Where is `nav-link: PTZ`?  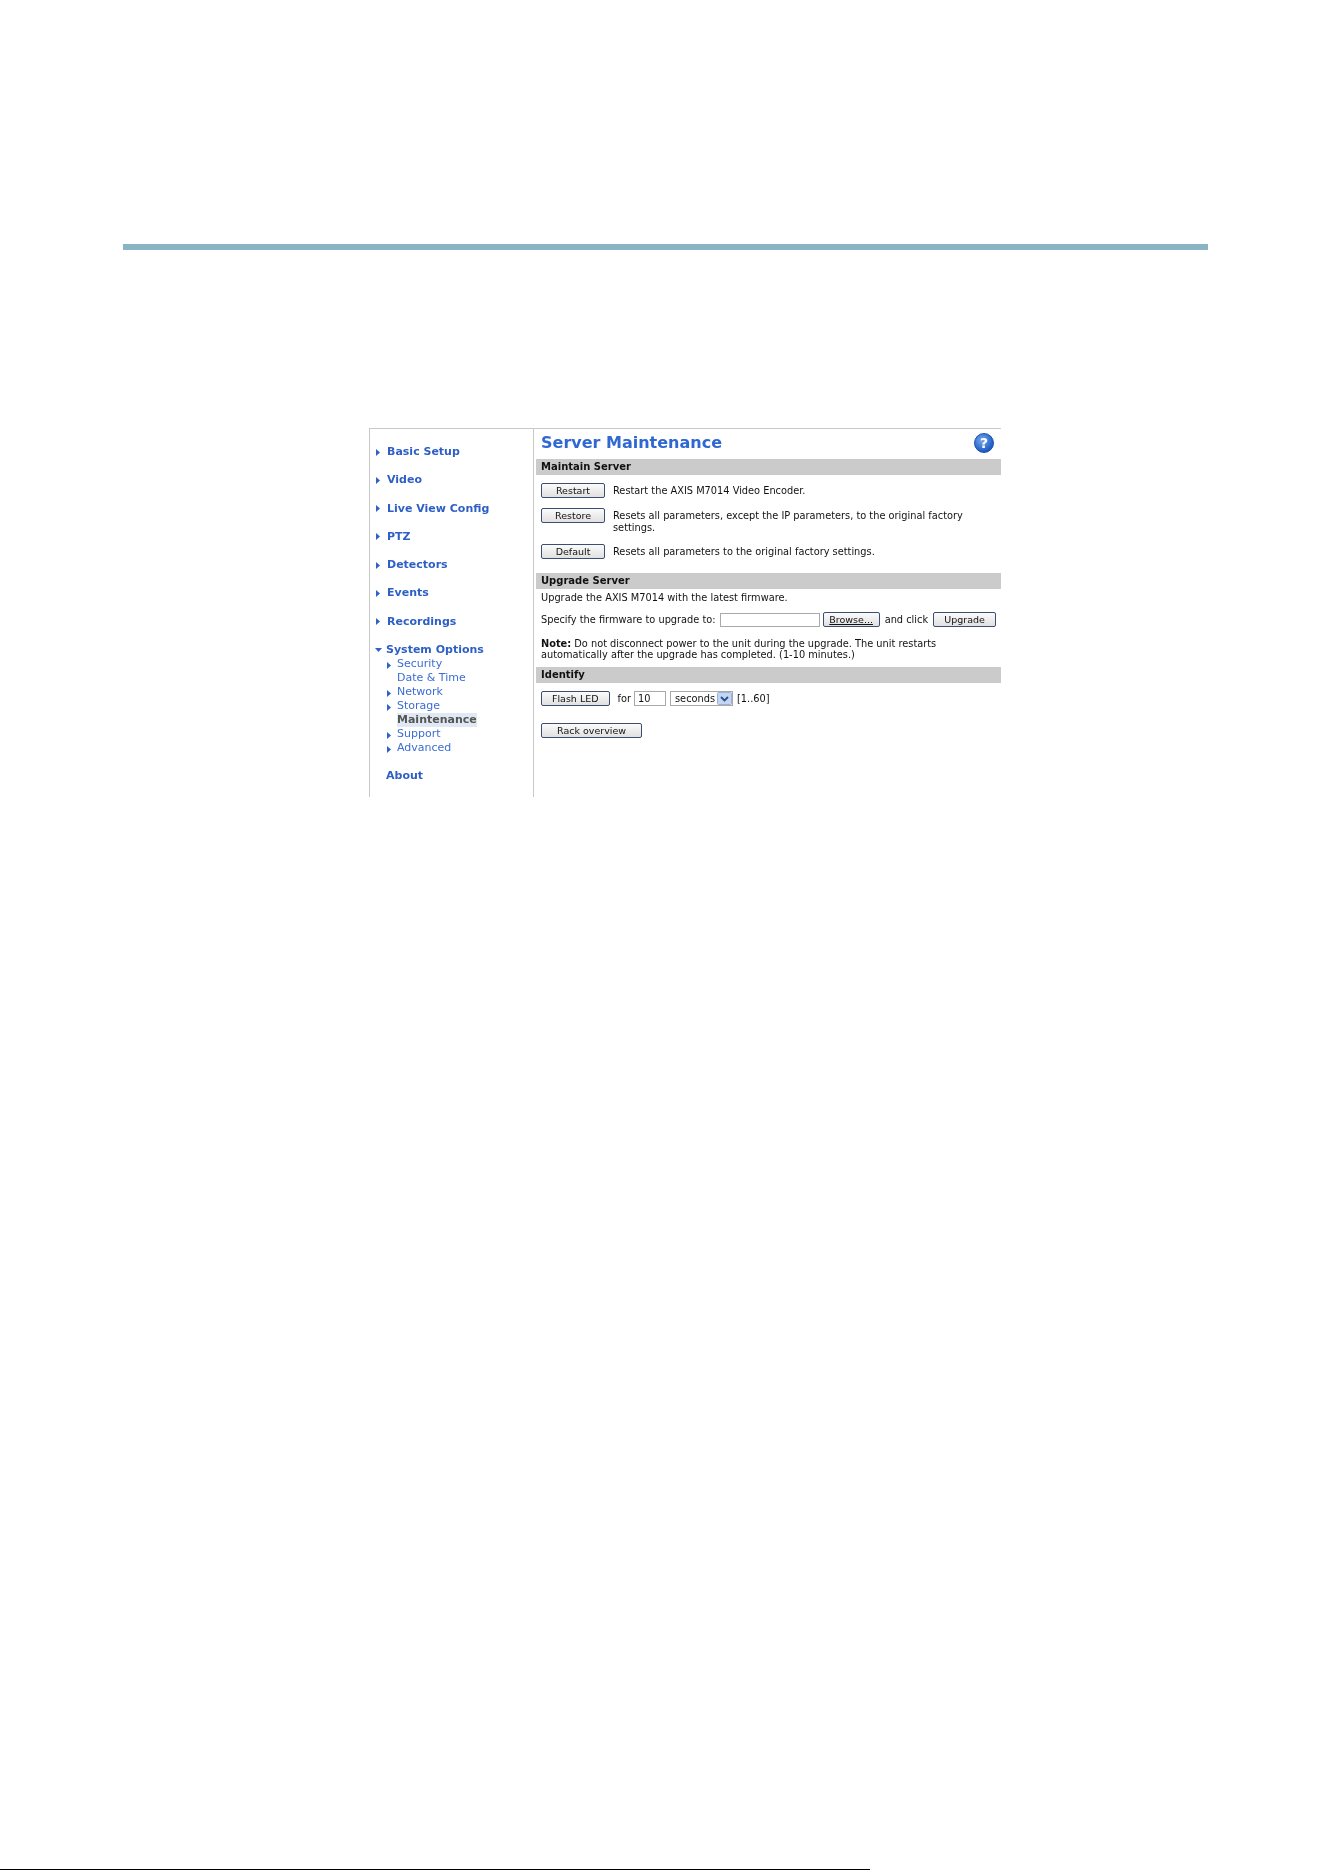
nav-link: PTZ is located at coordinates (399, 536).